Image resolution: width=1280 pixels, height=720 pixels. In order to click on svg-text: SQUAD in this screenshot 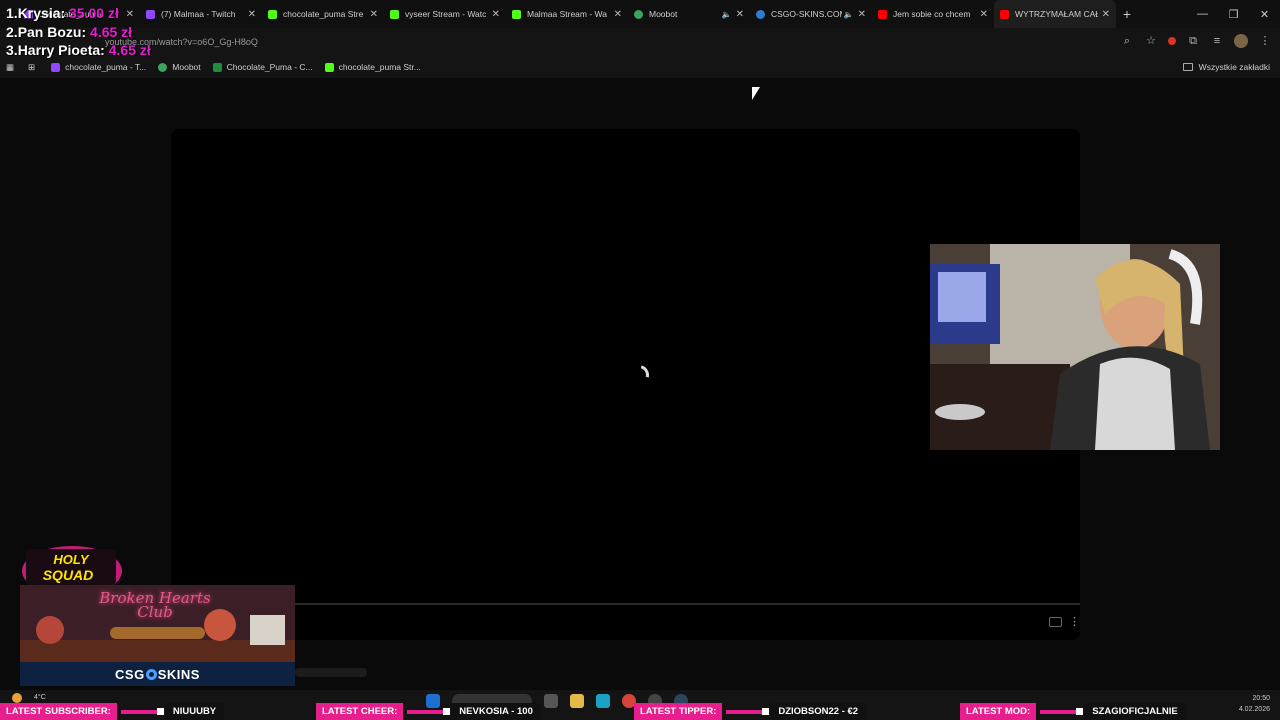, I will do `click(68, 575)`.